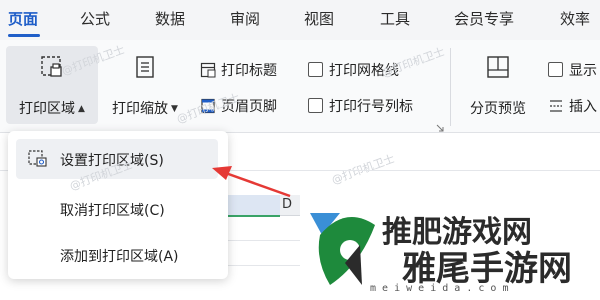 The height and width of the screenshot is (300, 600). Describe the element at coordinates (439, 288) in the screenshot. I see `logo-url: m e i w e i d a . c o m` at that location.